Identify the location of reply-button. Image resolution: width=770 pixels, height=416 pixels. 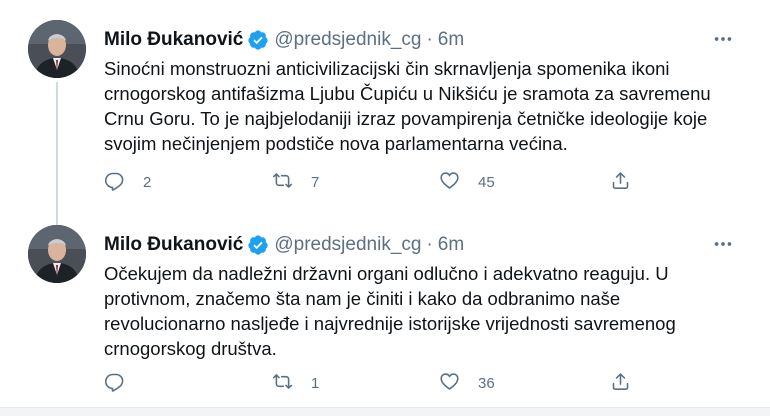
(123, 383).